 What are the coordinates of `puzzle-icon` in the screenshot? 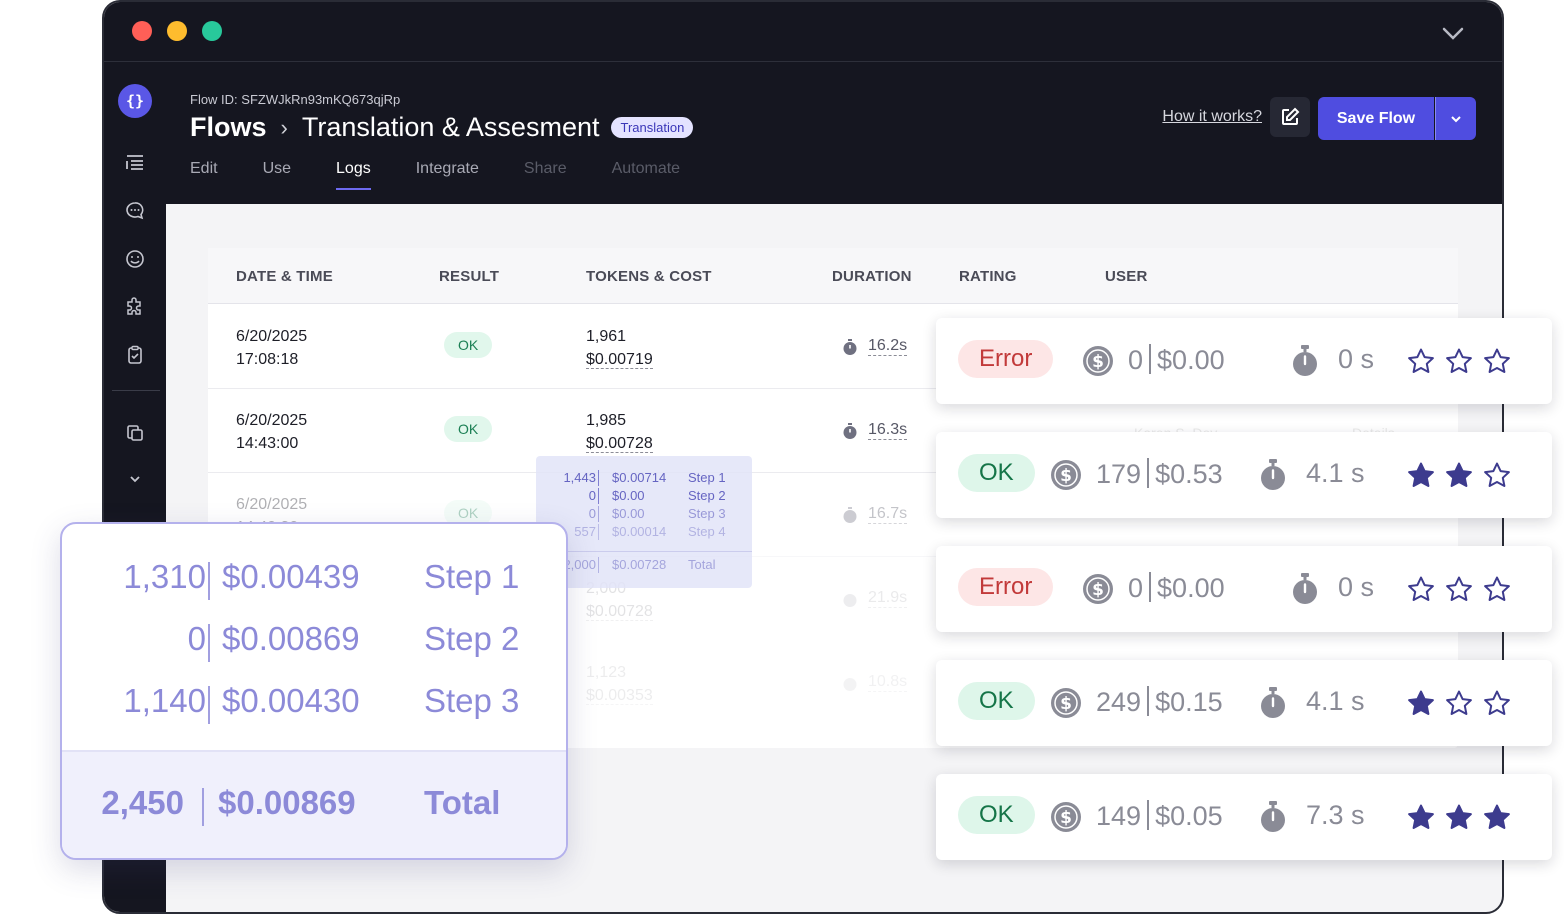 It's located at (135, 307).